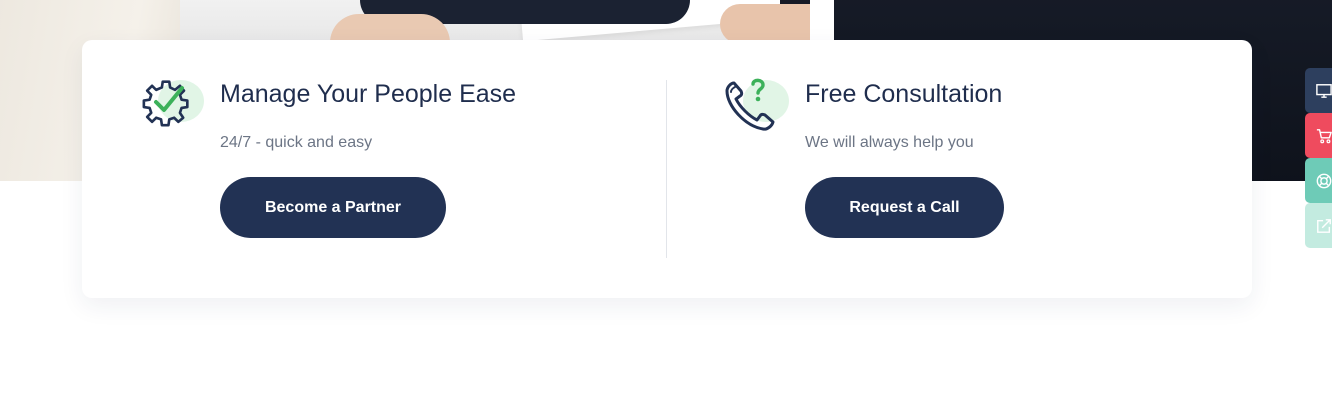  I want to click on monitor-icon, so click(1324, 90).